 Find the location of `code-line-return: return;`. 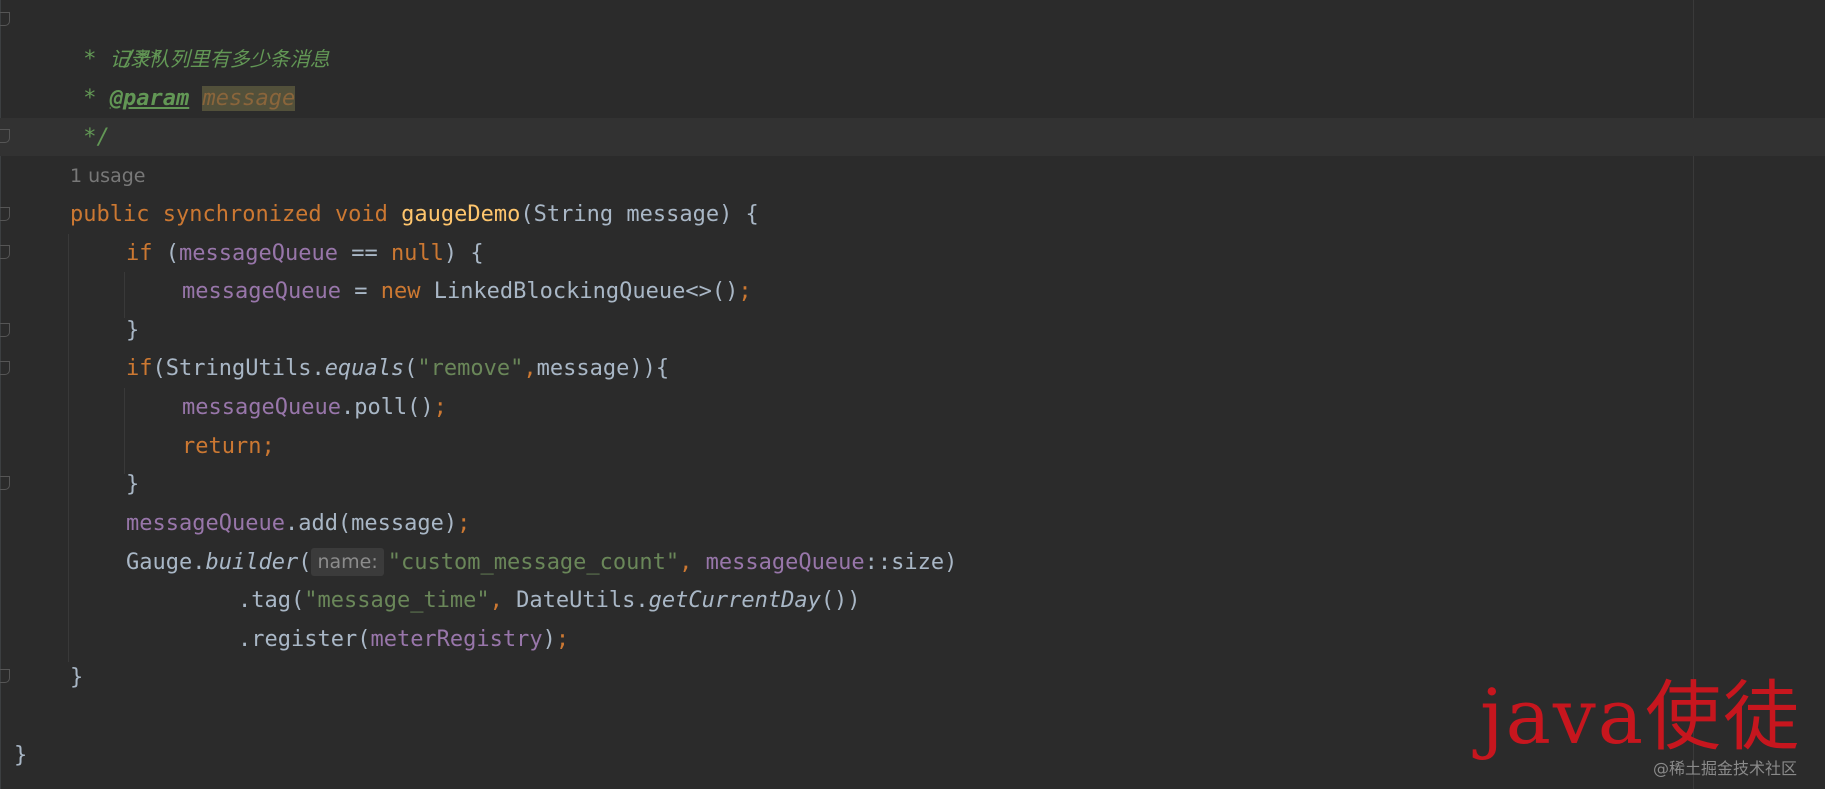

code-line-return: return; is located at coordinates (228, 446).